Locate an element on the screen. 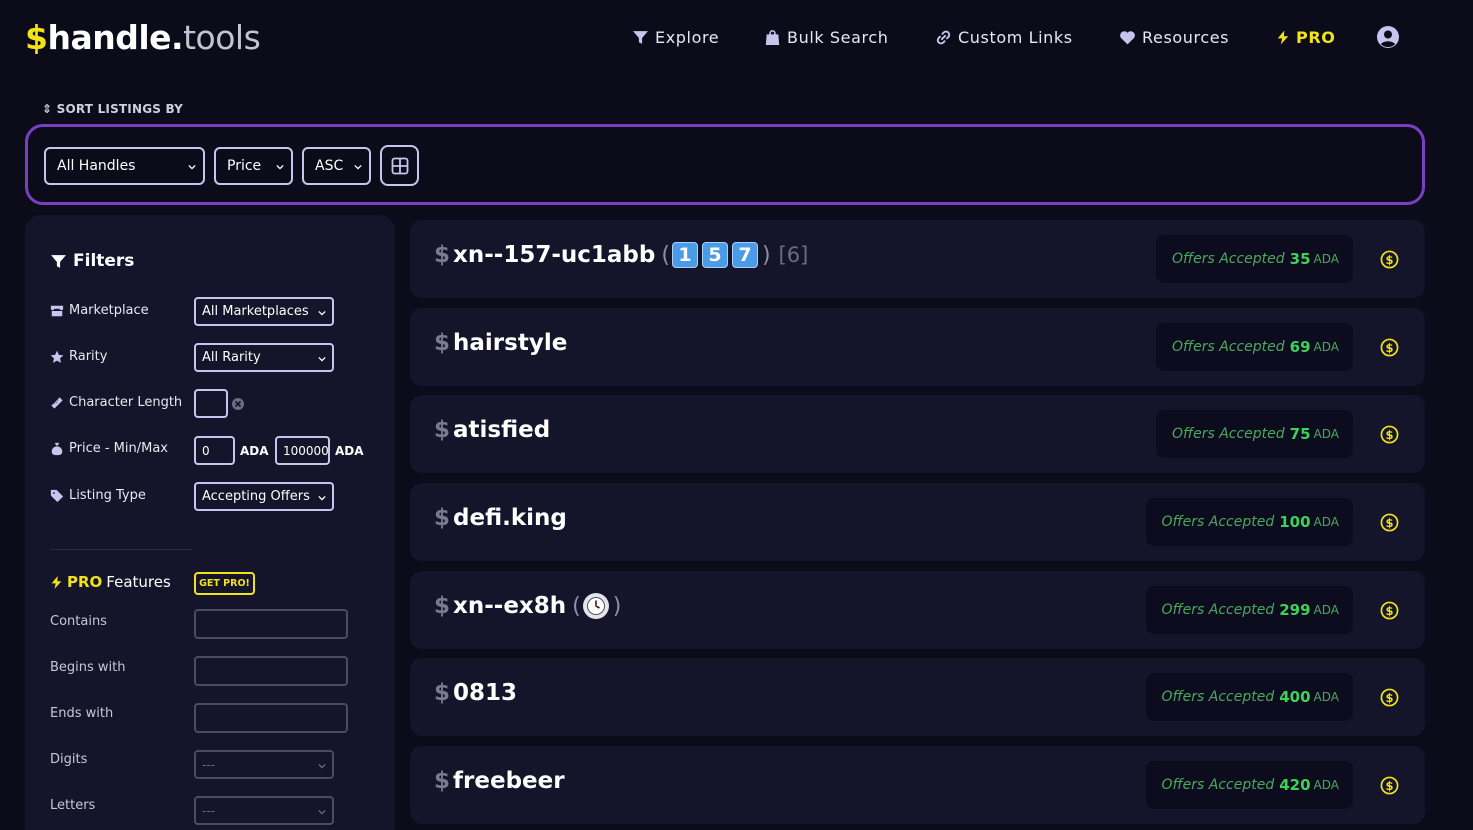 This screenshot has height=830, width=1473. handle-name: defi.king is located at coordinates (510, 518).